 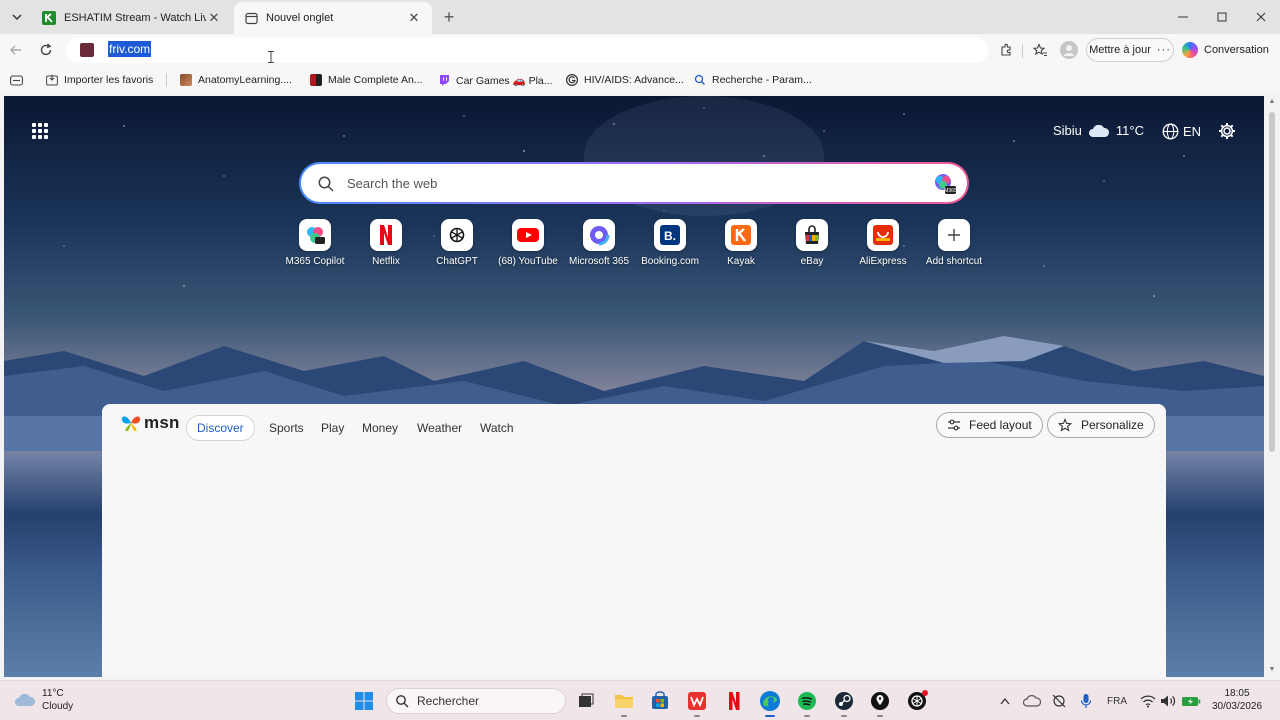 What do you see at coordinates (386, 243) in the screenshot?
I see `shortcut-netflix: Netflix` at bounding box center [386, 243].